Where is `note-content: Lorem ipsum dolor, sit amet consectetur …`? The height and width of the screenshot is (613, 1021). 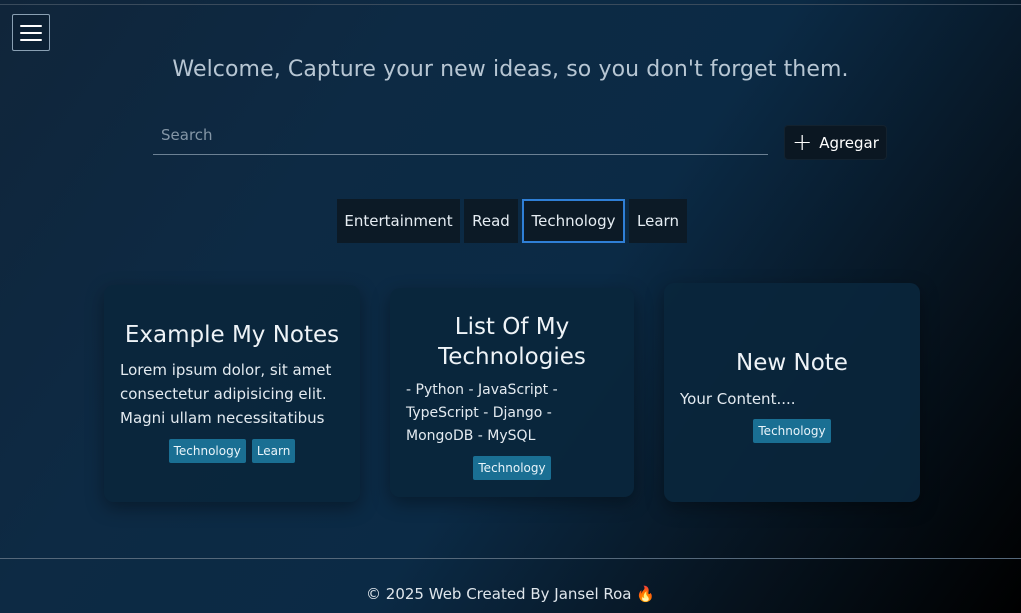 note-content: Lorem ipsum dolor, sit amet consectetur … is located at coordinates (226, 394).